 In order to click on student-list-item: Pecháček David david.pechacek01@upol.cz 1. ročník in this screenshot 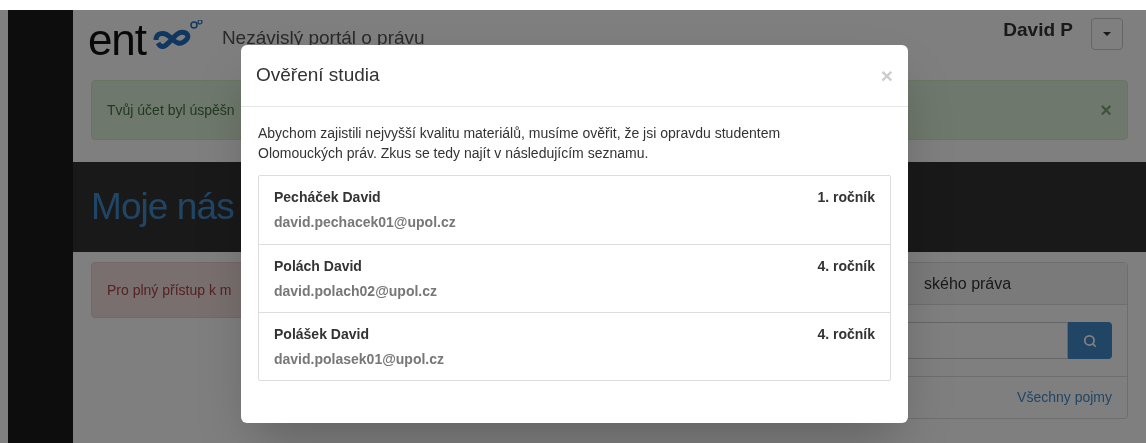, I will do `click(574, 210)`.